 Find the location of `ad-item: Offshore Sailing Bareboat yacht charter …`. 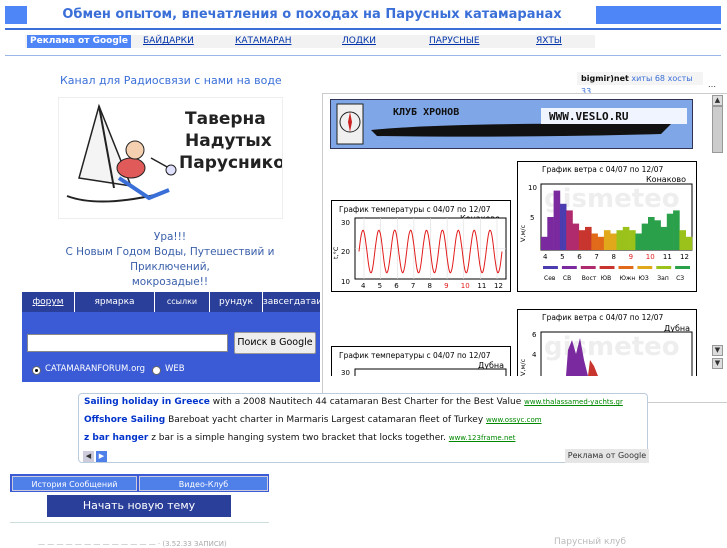

ad-item: Offshore Sailing Bareboat yacht charter … is located at coordinates (313, 420).